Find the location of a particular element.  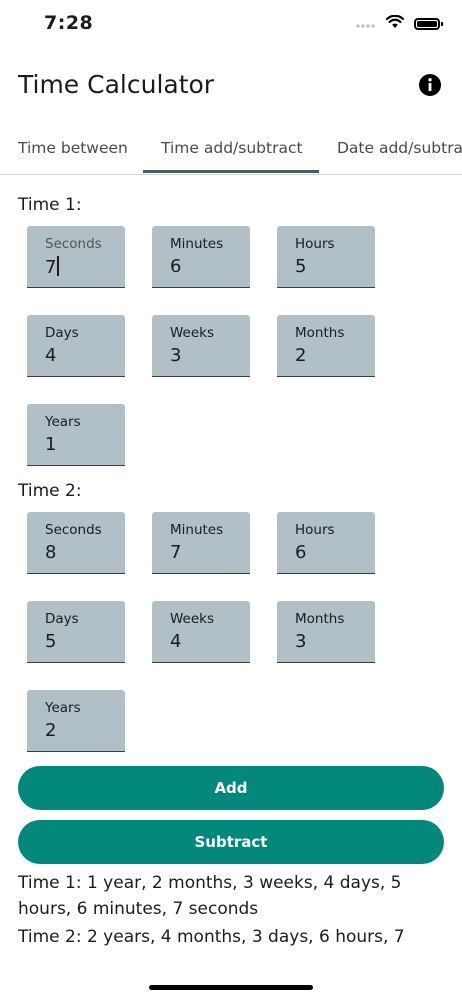

time1-seconds-field: Seconds 7 is located at coordinates (76, 257).